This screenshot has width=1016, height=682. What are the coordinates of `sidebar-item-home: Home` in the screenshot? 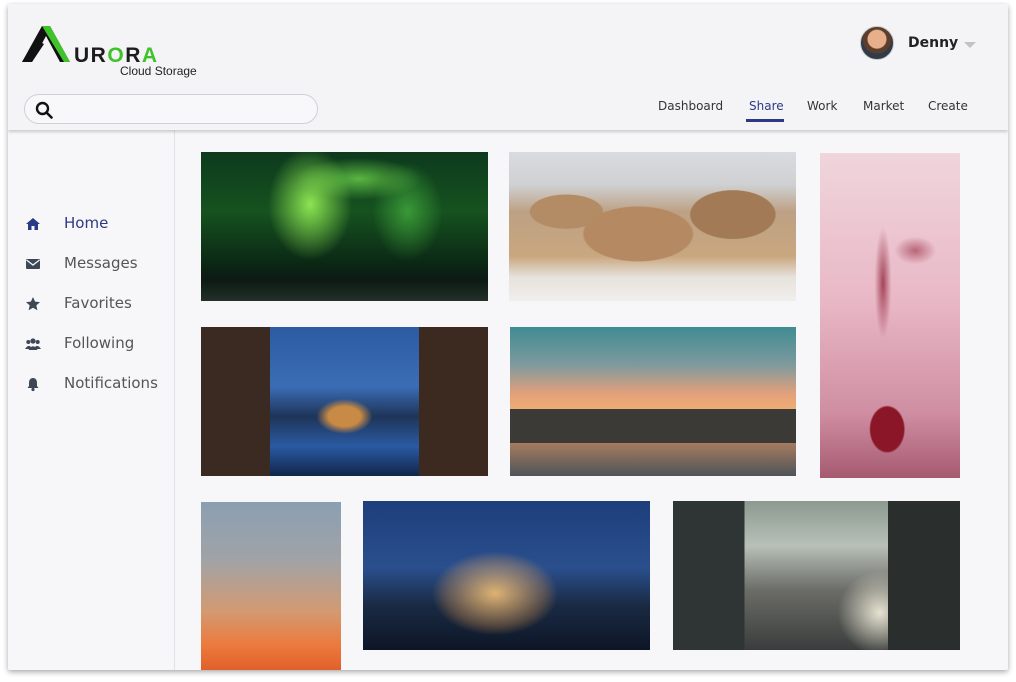 It's located at (91, 224).